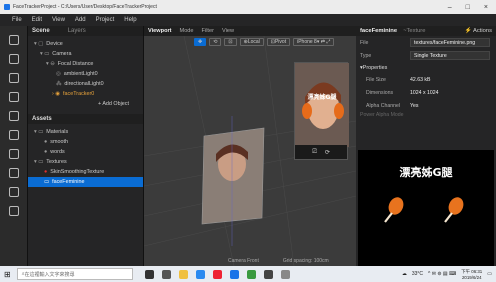 Image resolution: width=496 pixels, height=282 pixels. What do you see at coordinates (13, 192) in the screenshot?
I see `add-icon` at bounding box center [13, 192].